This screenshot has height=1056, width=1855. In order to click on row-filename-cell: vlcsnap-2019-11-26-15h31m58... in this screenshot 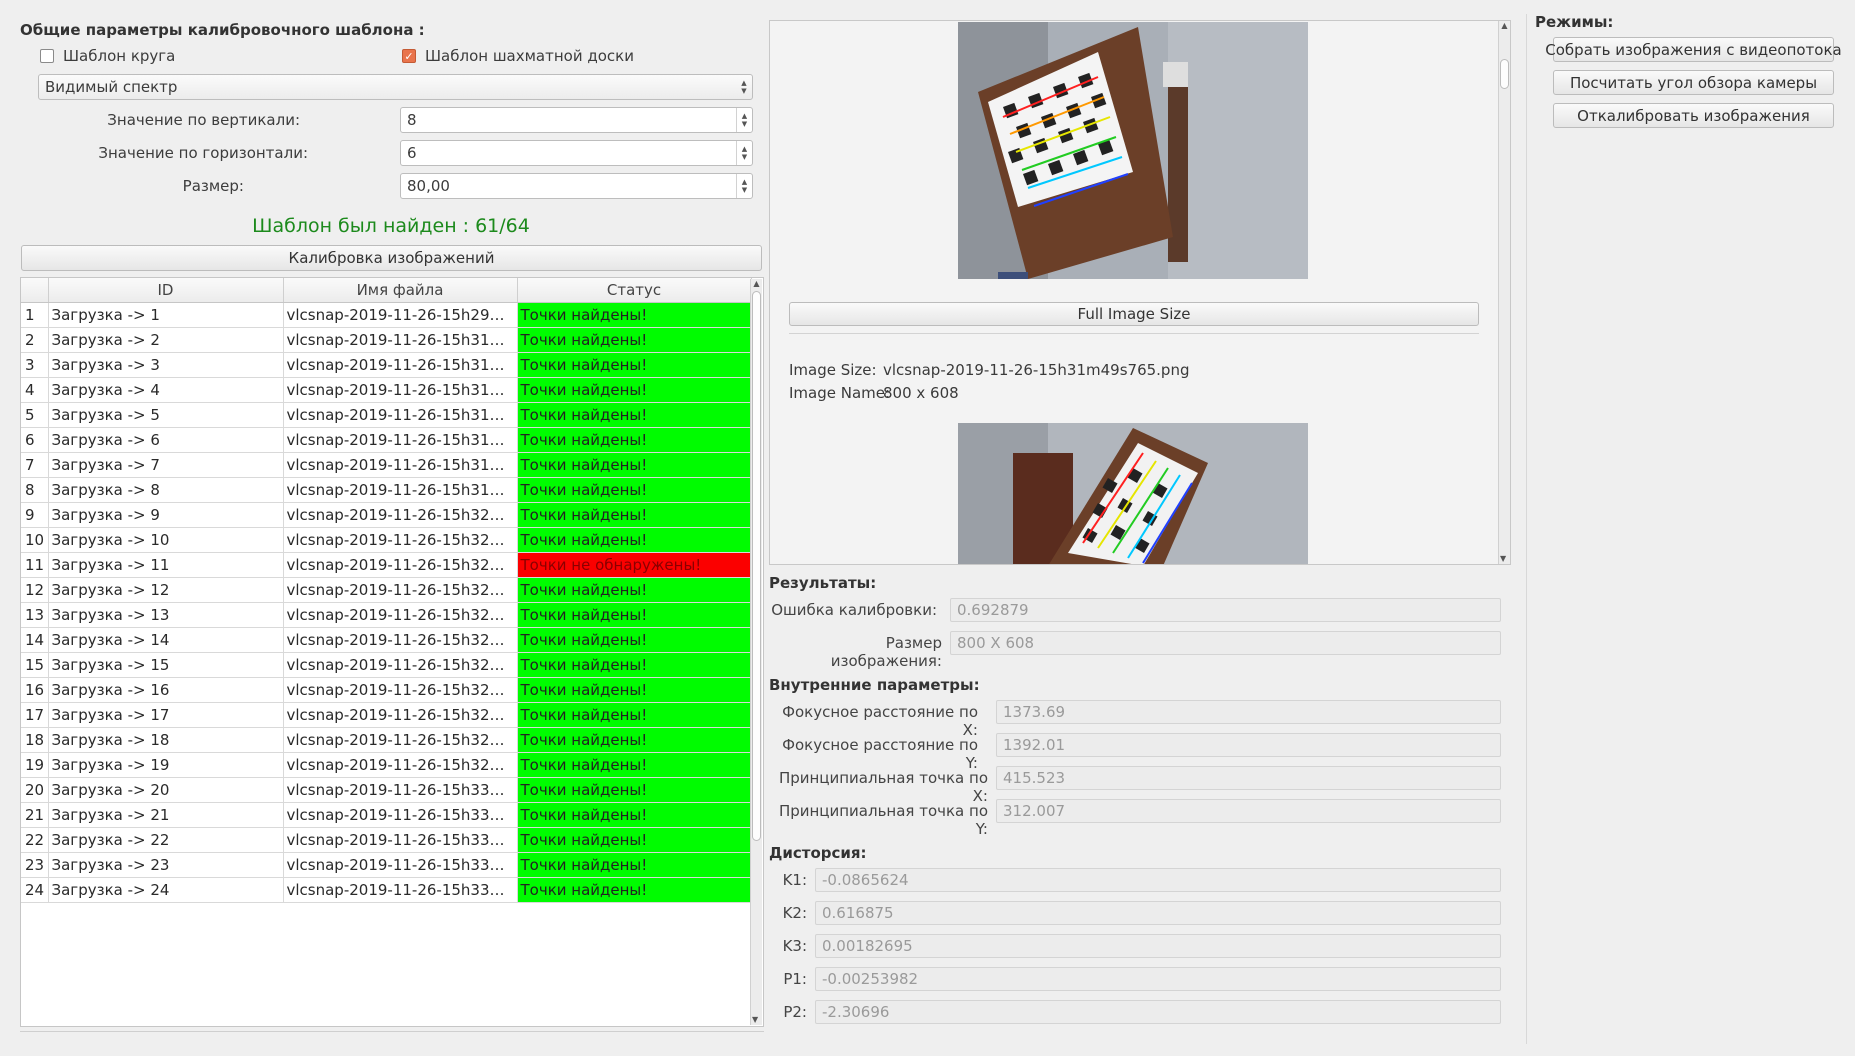, I will do `click(400, 490)`.